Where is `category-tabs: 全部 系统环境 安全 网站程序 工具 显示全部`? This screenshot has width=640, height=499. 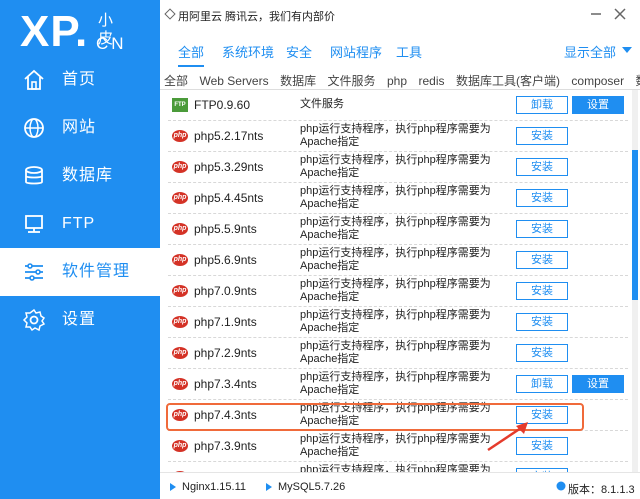
category-tabs: 全部 系统环境 安全 网站程序 工具 显示全部 is located at coordinates (400, 51).